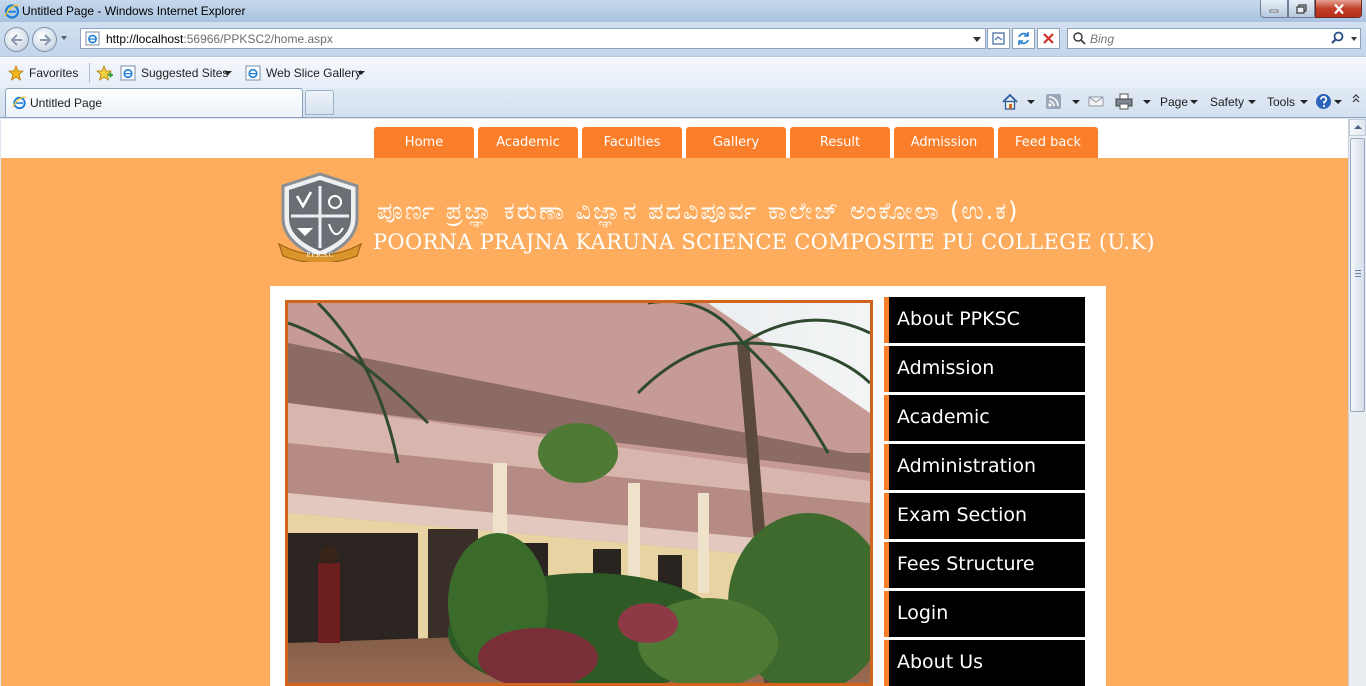  I want to click on logo-lettering: P.P.K.S.C, so click(320, 255).